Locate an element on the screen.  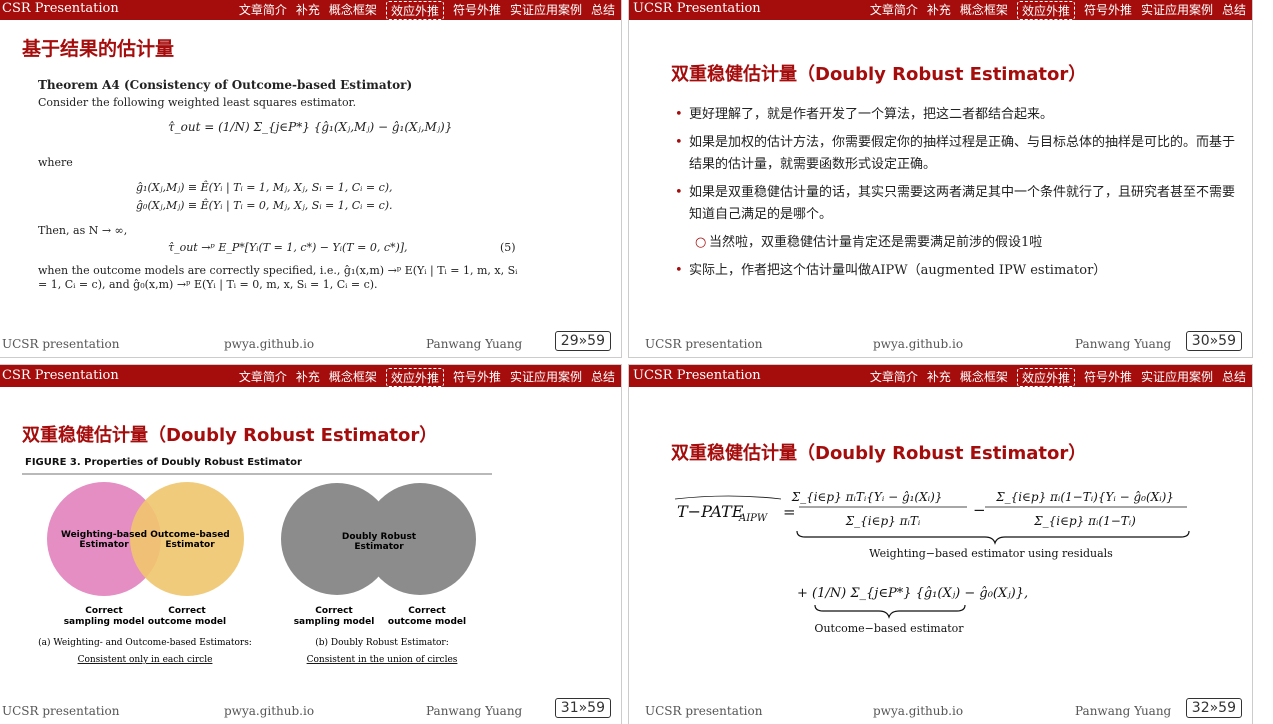
sub-bullet-item: 当然啦，双重稳健估计量肯定还是需要满足前涉的假设1啦 is located at coordinates (970, 243).